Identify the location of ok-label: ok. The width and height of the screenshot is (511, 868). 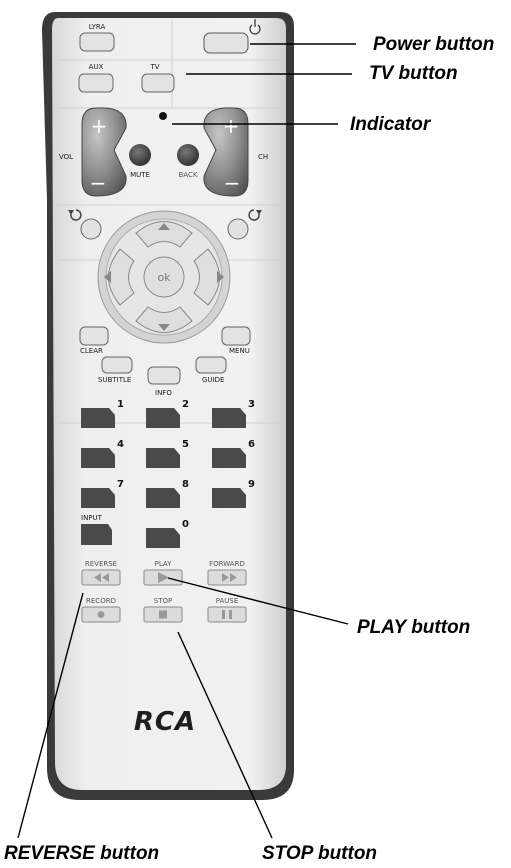
(164, 277).